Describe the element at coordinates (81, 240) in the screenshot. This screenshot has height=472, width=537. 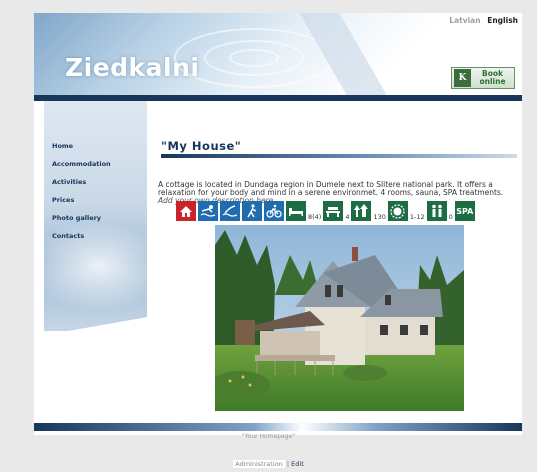
I see `sidebar-item-contacts: Contacts` at that location.